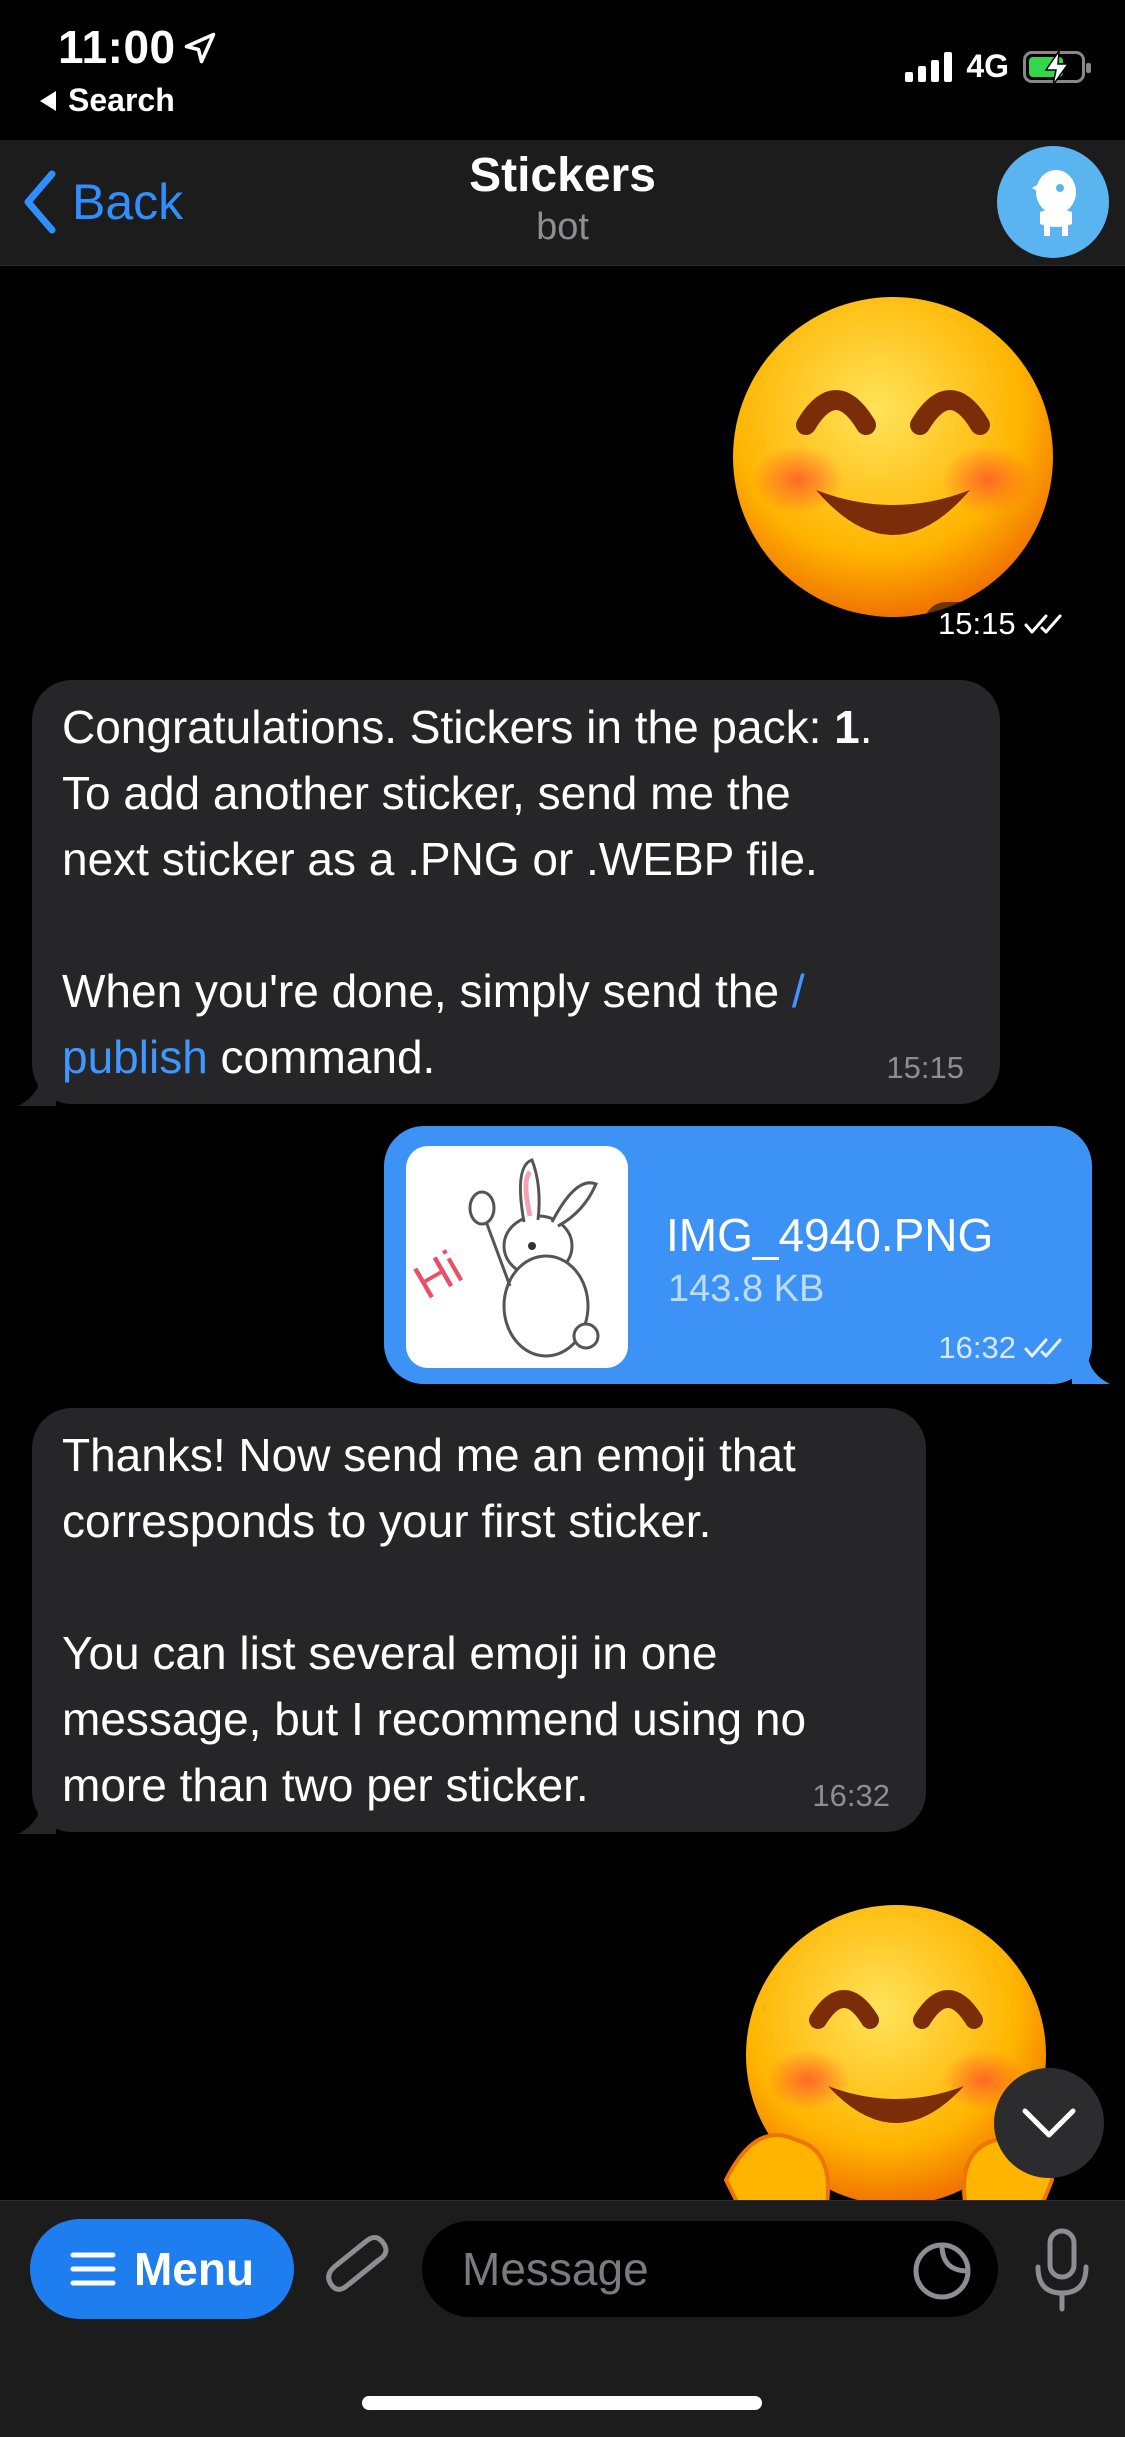 This screenshot has height=2437, width=1125. I want to click on menu-button: Menu, so click(162, 2269).